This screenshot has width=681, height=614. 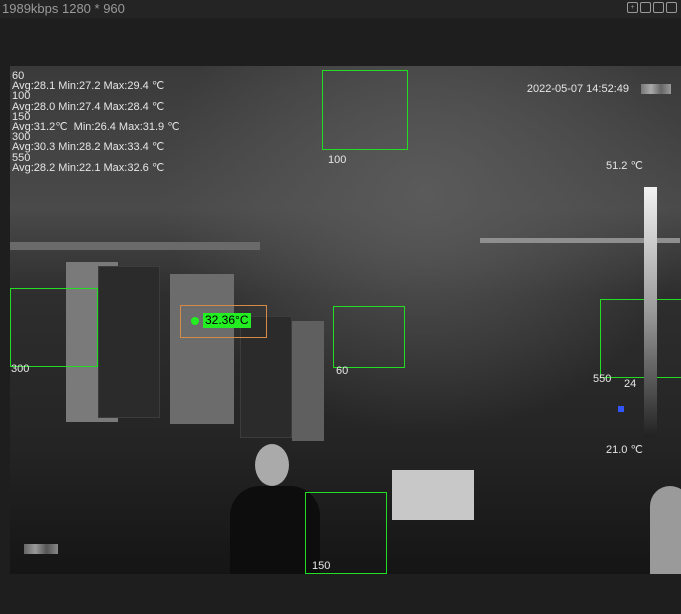 I want to click on roi-label-150: 150, so click(x=321, y=566).